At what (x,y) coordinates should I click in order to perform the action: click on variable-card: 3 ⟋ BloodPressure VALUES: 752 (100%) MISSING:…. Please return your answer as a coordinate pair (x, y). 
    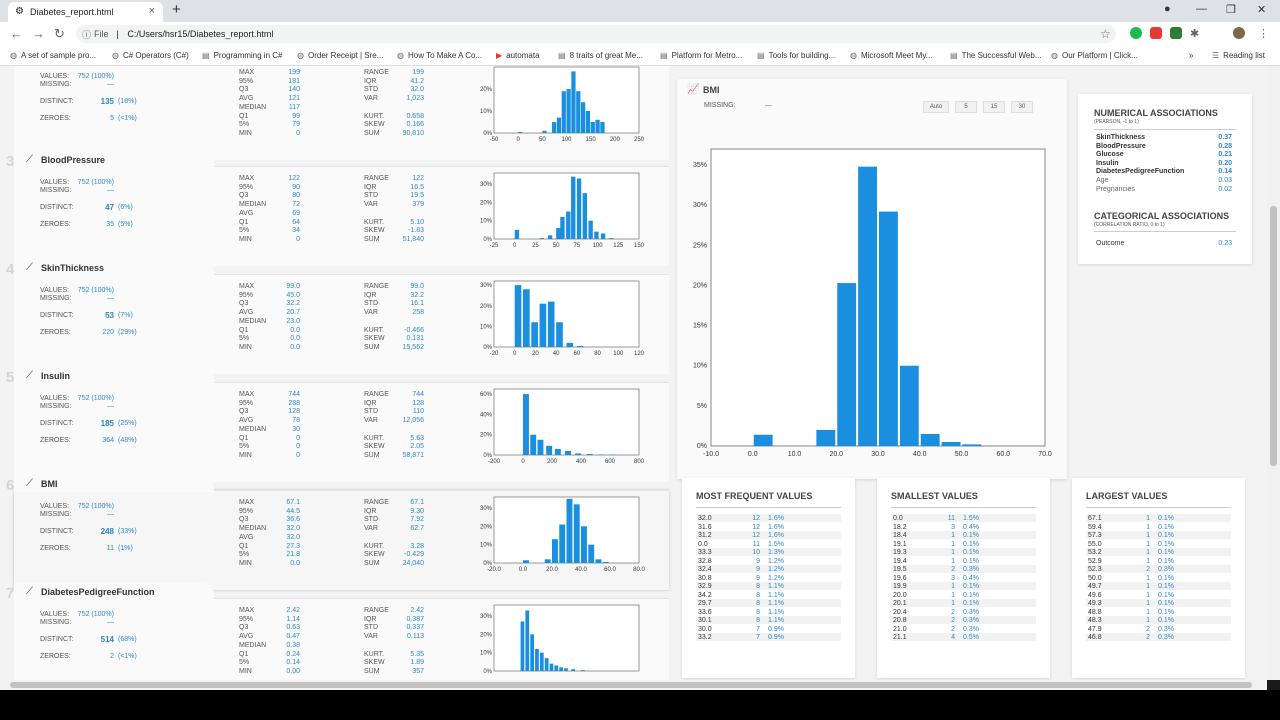
    Looking at the image, I should click on (337, 208).